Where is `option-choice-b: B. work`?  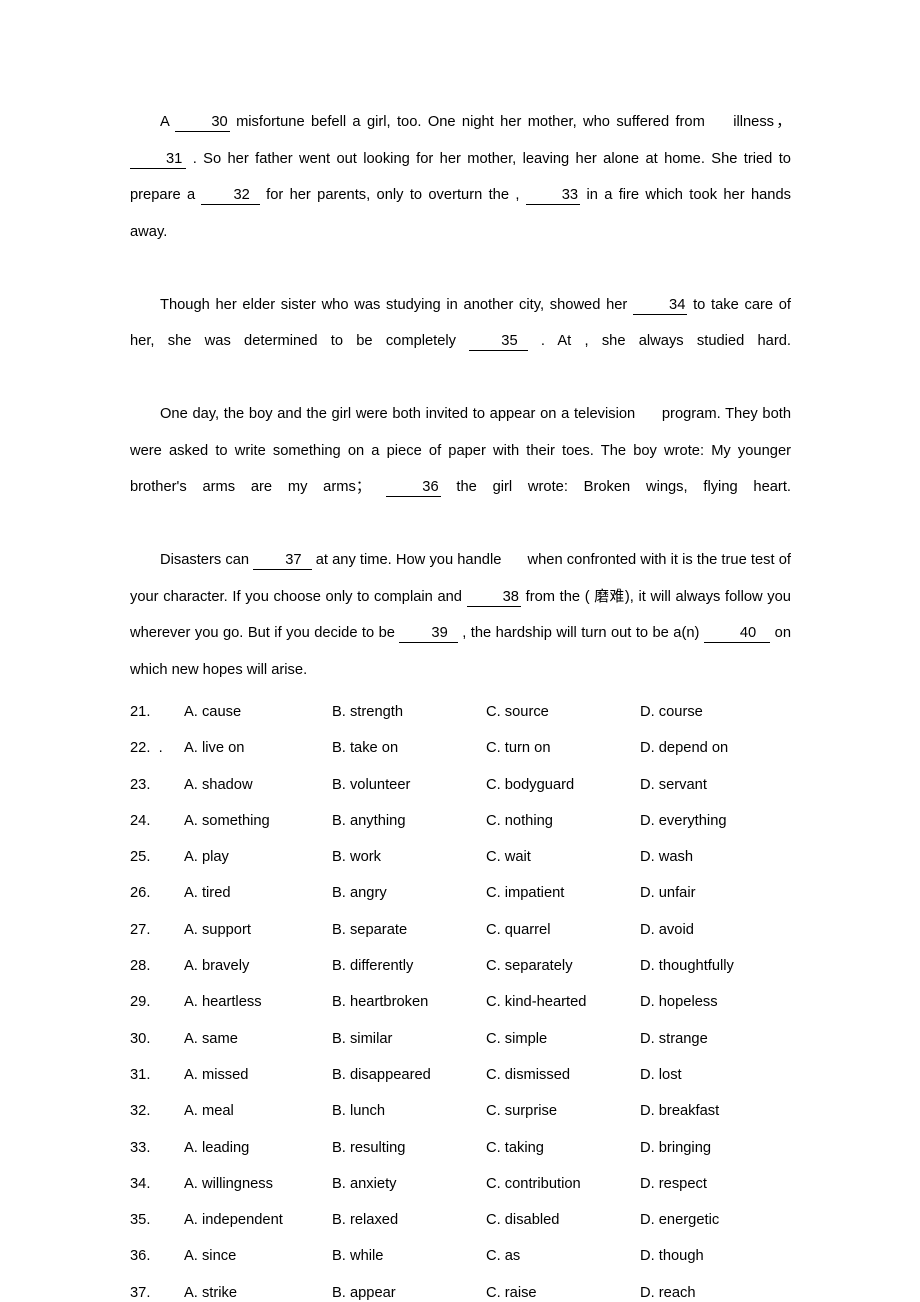 option-choice-b: B. work is located at coordinates (409, 857).